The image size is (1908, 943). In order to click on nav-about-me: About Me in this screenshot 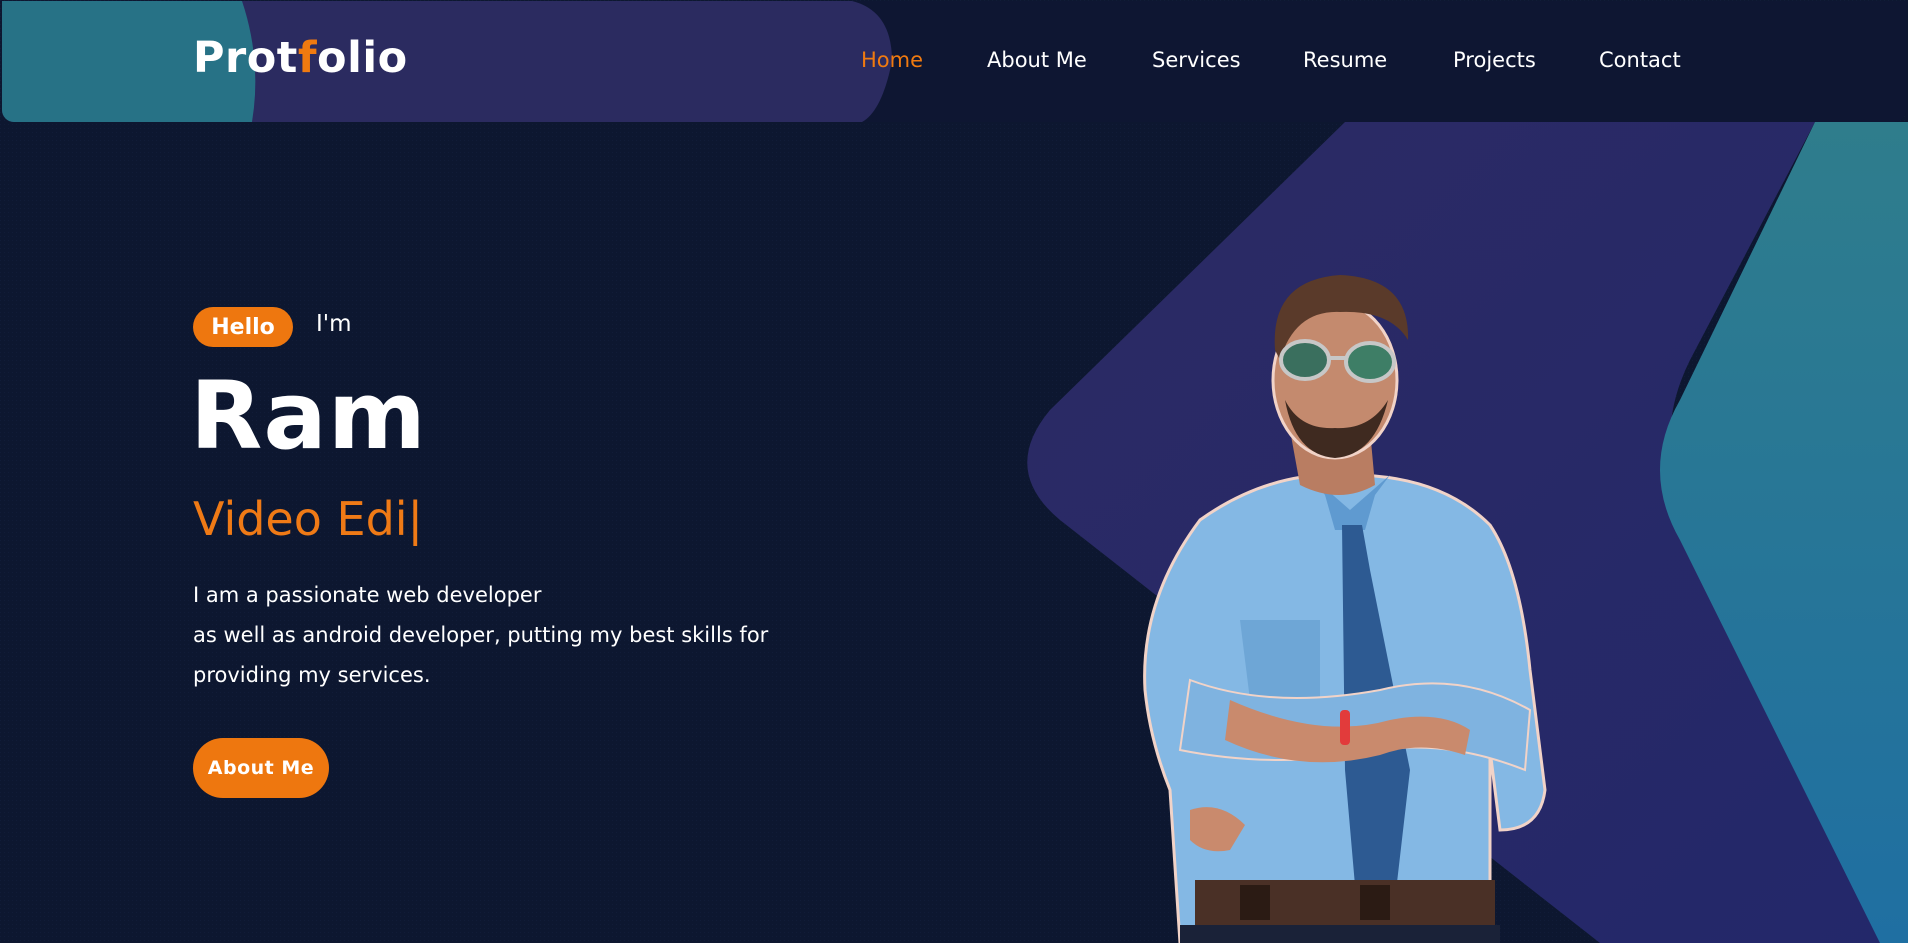, I will do `click(1037, 60)`.